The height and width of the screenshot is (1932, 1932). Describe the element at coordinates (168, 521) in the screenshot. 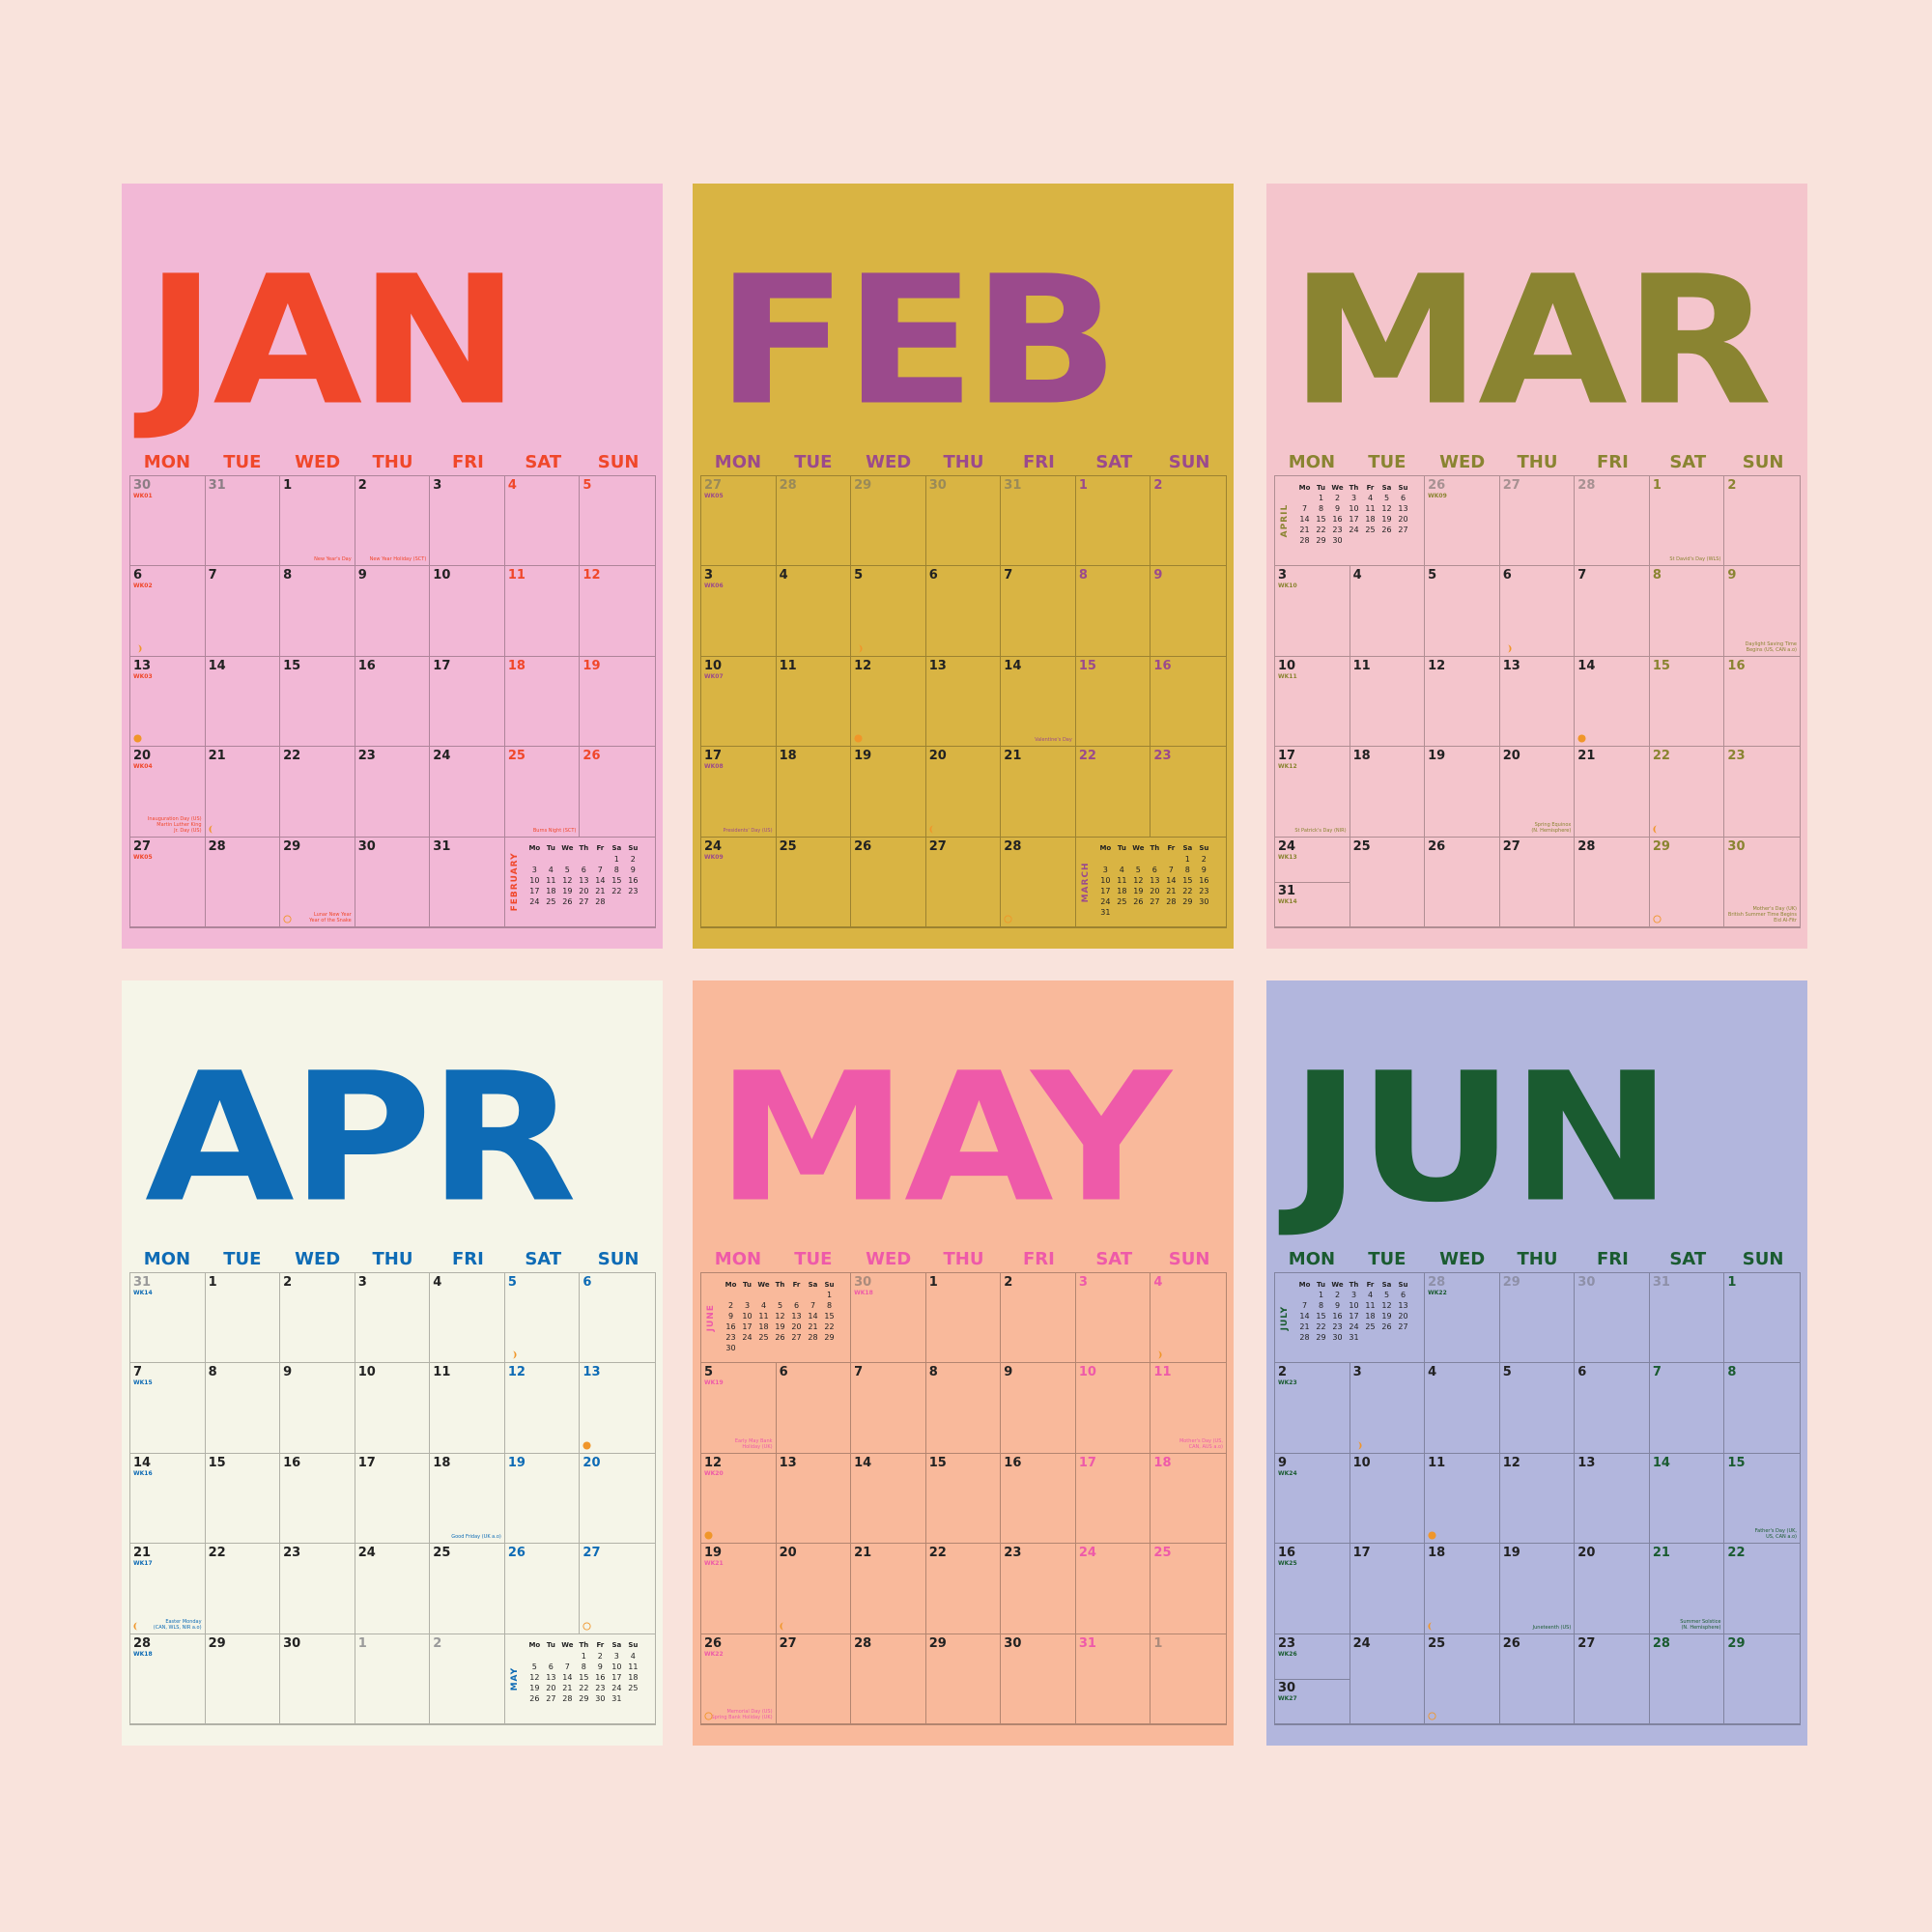

I see `day-cell: 30 WK01` at that location.